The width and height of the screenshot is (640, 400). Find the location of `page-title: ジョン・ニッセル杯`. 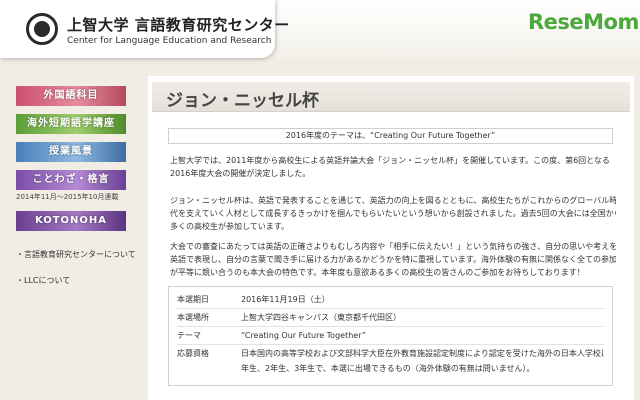

page-title: ジョン・ニッセル杯 is located at coordinates (242, 101).